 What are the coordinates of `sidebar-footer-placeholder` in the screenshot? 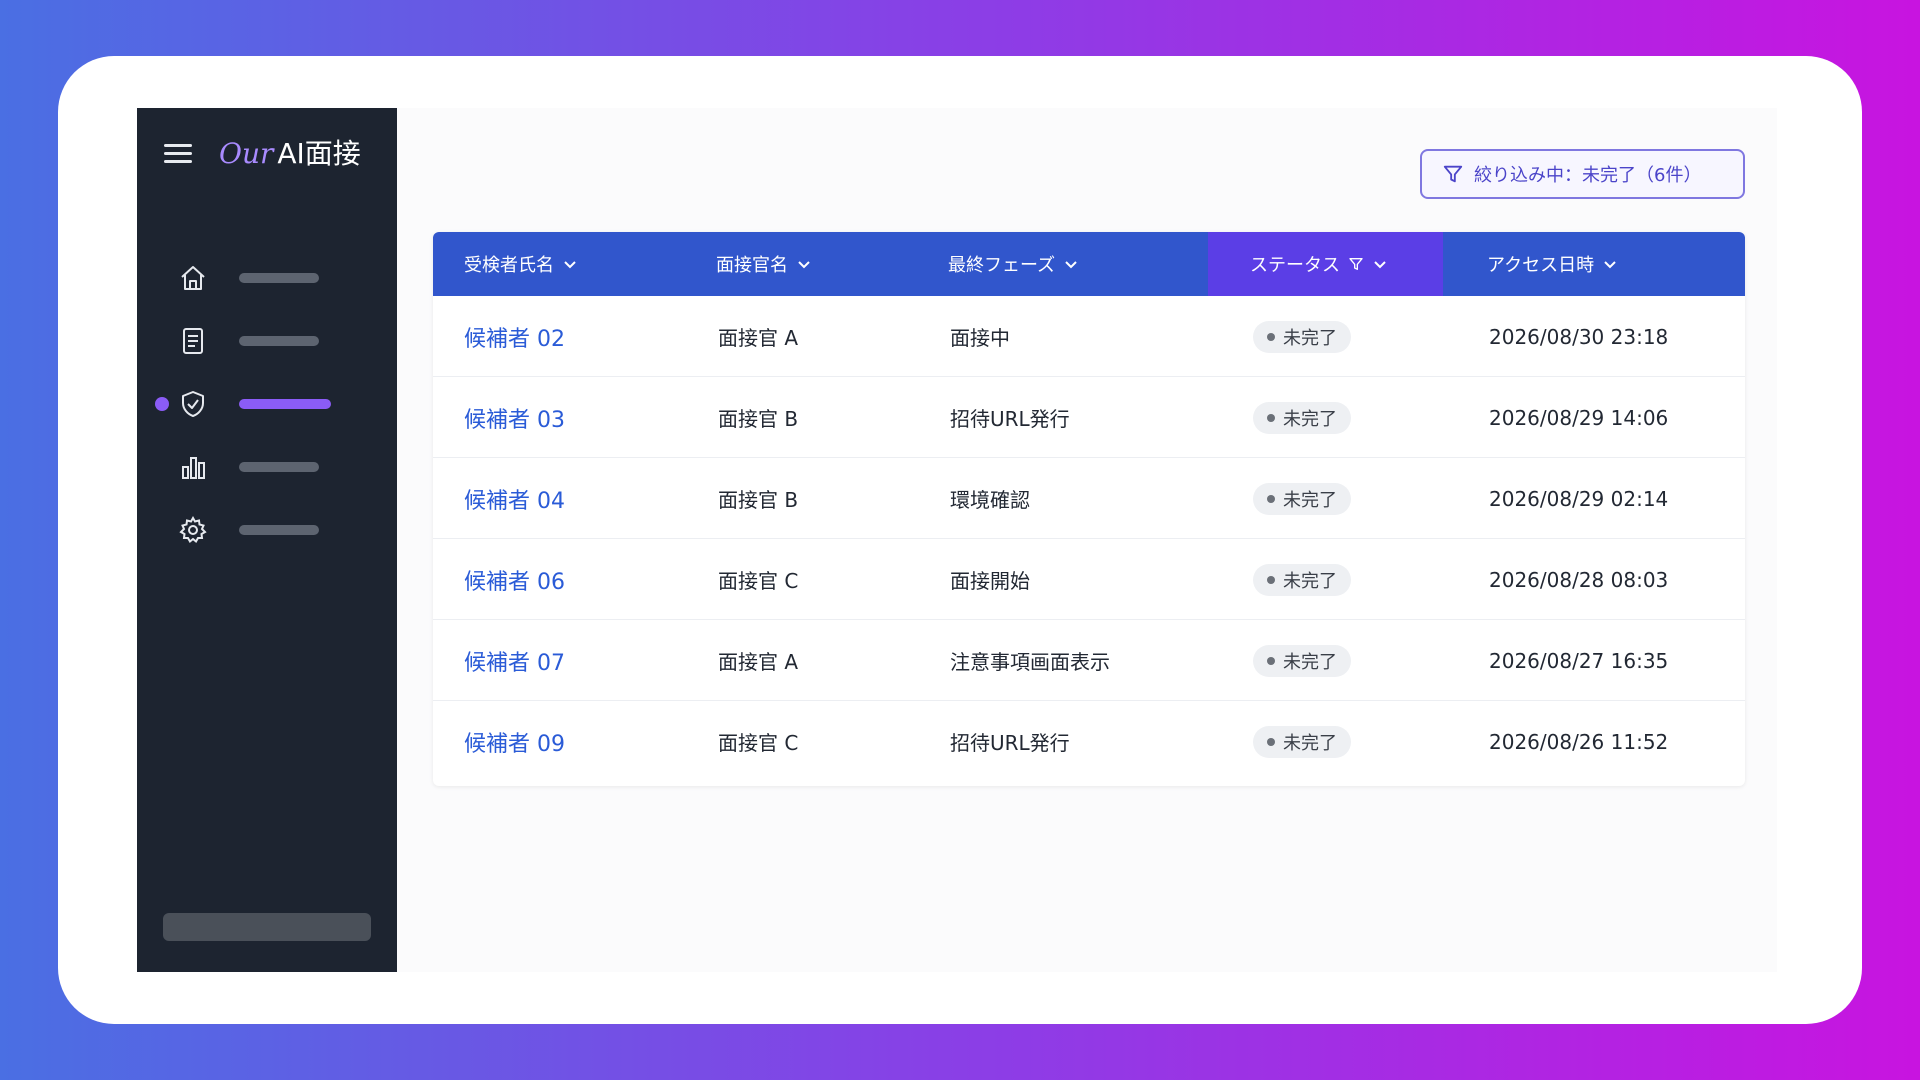 It's located at (267, 927).